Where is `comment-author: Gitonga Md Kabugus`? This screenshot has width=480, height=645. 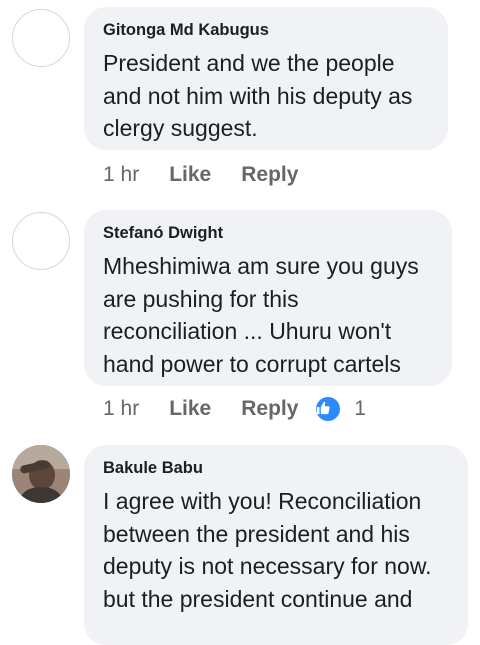 comment-author: Gitonga Md Kabugus is located at coordinates (266, 30).